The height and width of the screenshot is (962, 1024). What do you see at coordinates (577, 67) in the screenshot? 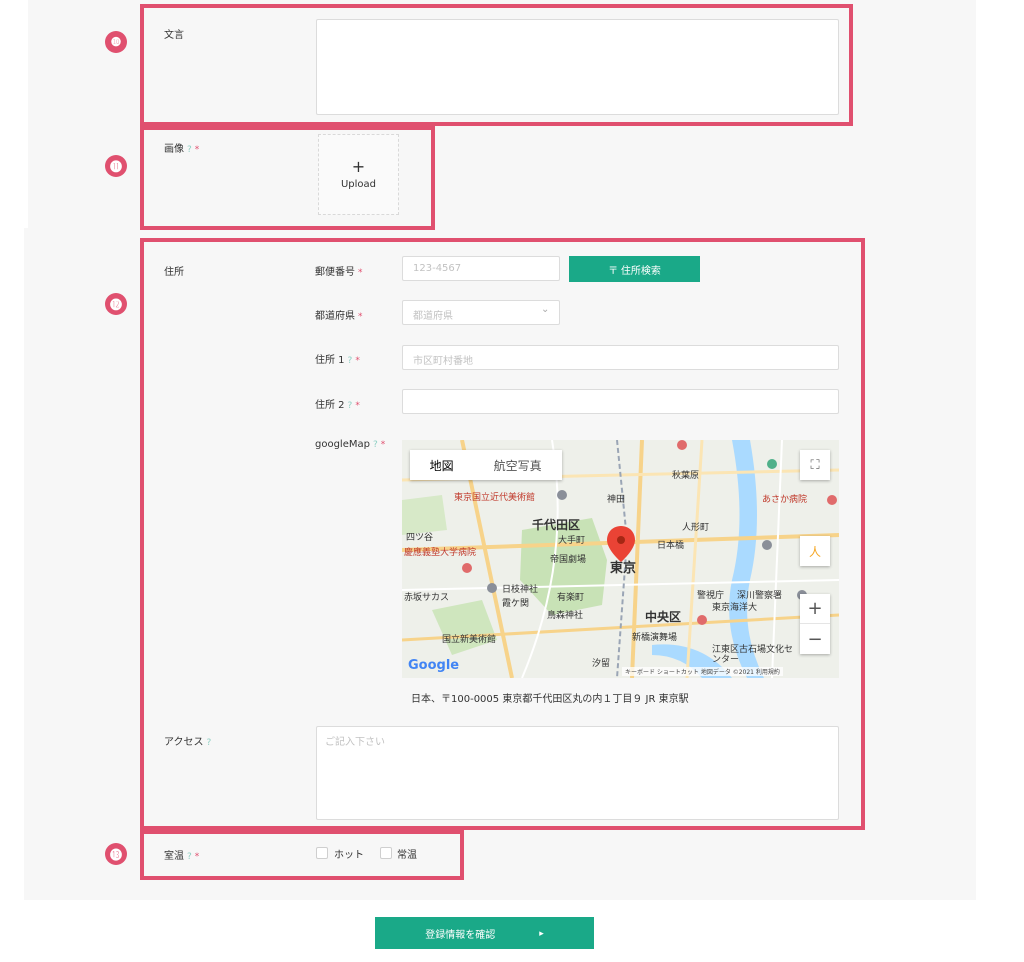
I see `message-textarea` at bounding box center [577, 67].